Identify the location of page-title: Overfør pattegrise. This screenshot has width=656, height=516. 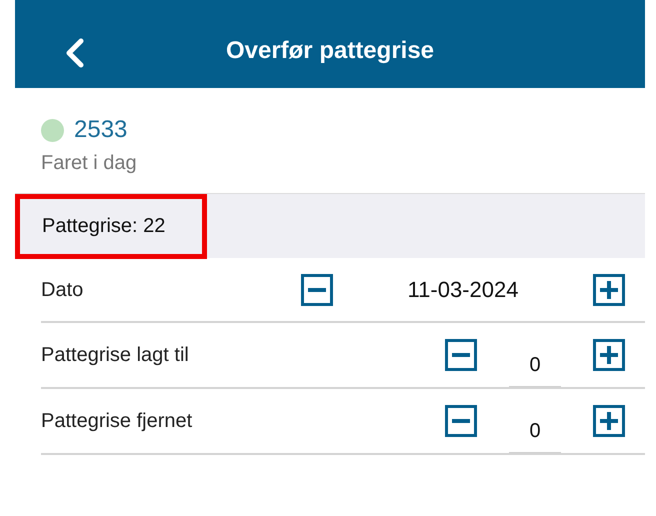
(330, 51).